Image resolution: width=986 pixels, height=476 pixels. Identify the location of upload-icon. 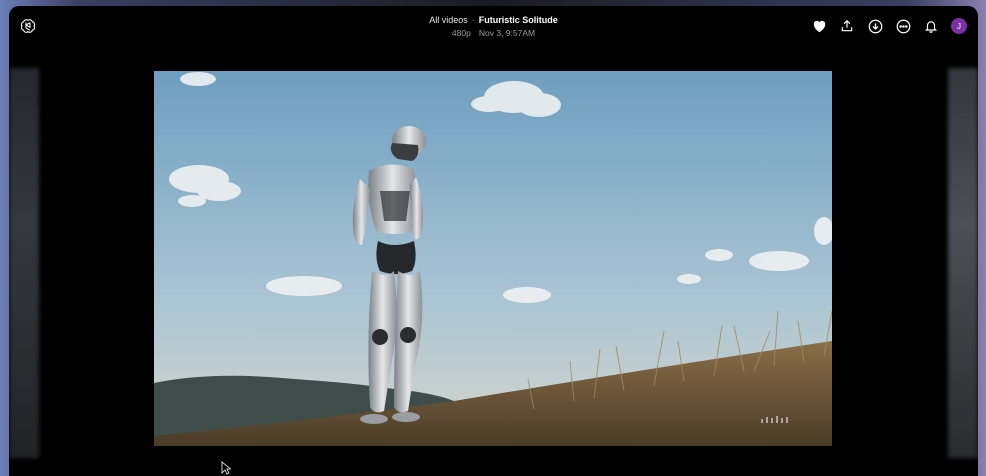
(847, 25).